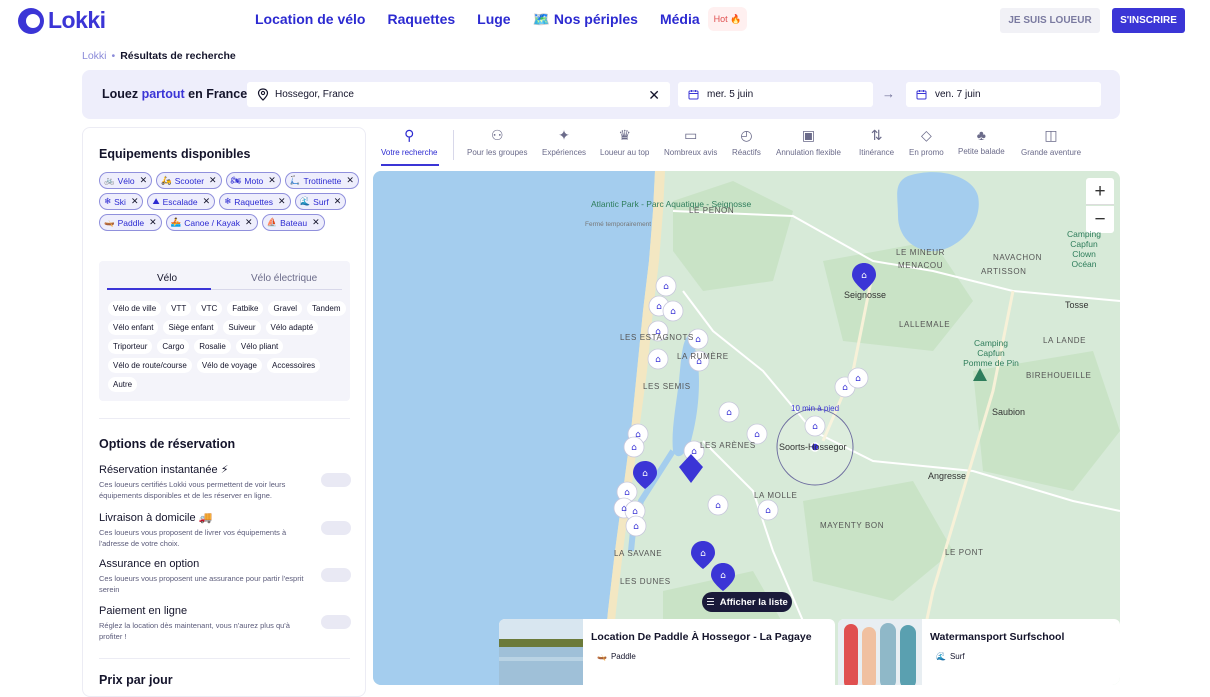 This screenshot has height=697, width=1210. Describe the element at coordinates (255, 201) in the screenshot. I see `chip-raquettes: ❄ Raquettes ✕` at that location.